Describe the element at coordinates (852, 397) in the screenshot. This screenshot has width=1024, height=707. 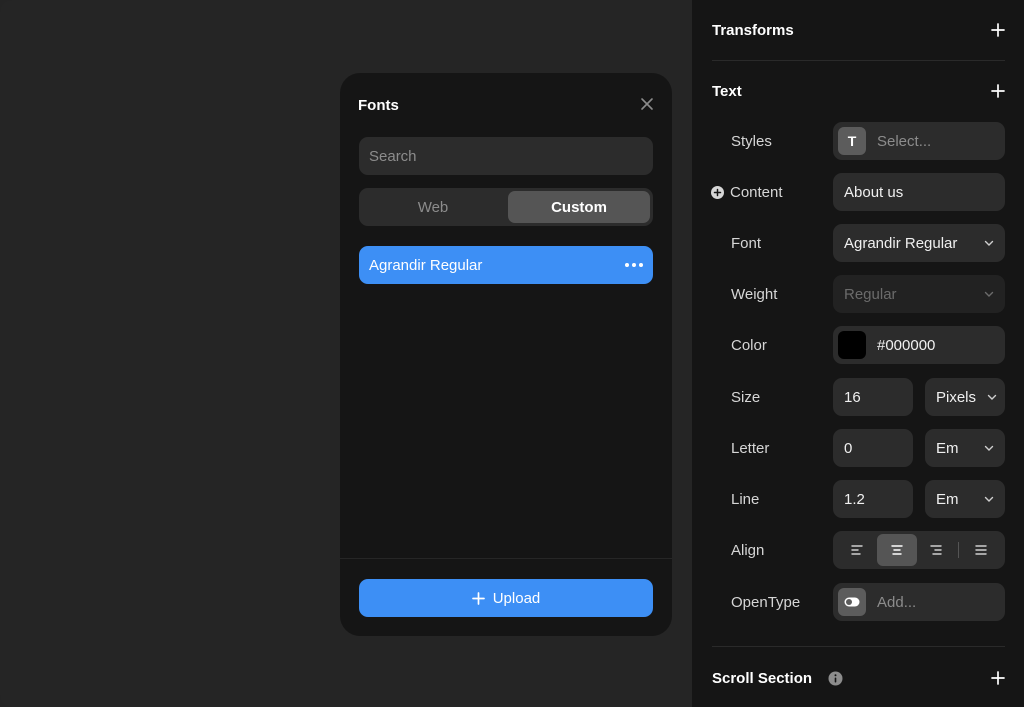
I see `size-value: 16` at that location.